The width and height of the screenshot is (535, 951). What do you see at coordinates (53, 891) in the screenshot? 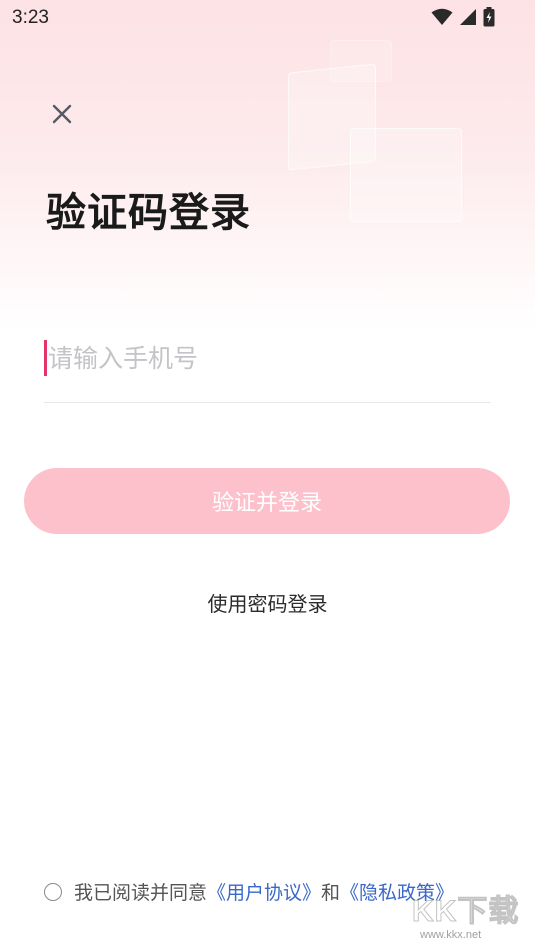
I see `agreement-checkbox` at bounding box center [53, 891].